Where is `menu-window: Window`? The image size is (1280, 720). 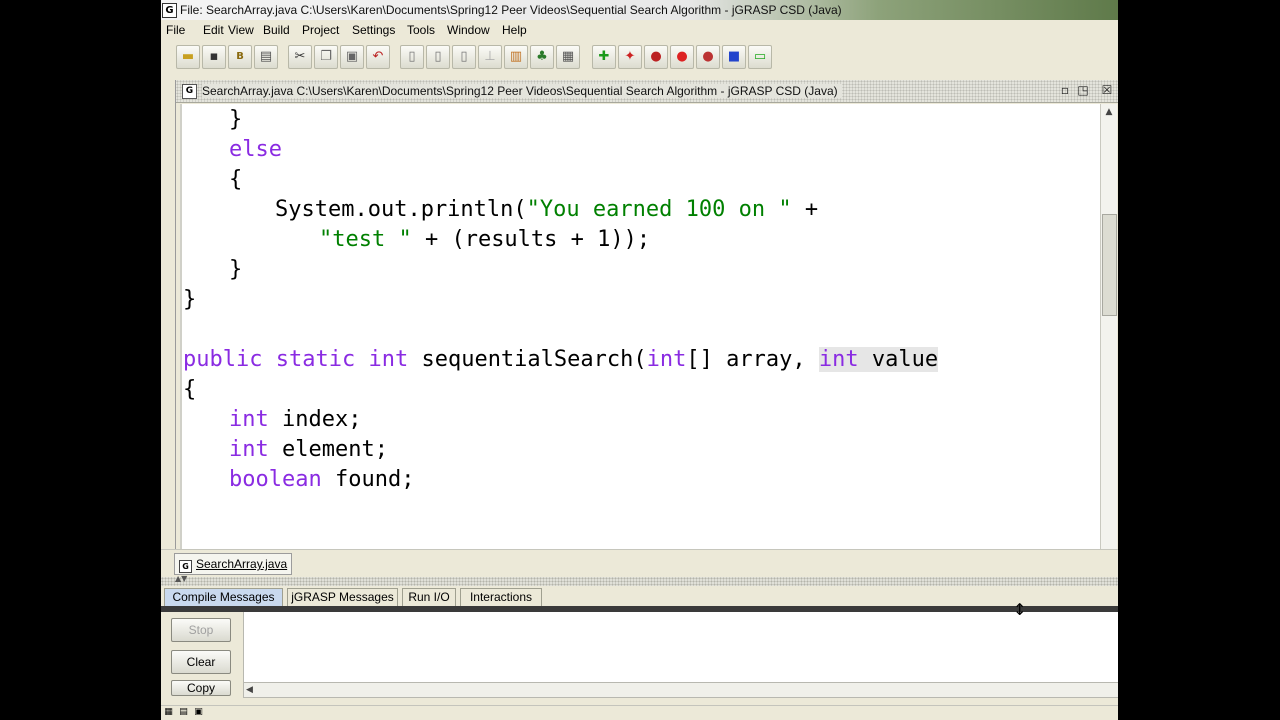
menu-window: Window is located at coordinates (468, 30).